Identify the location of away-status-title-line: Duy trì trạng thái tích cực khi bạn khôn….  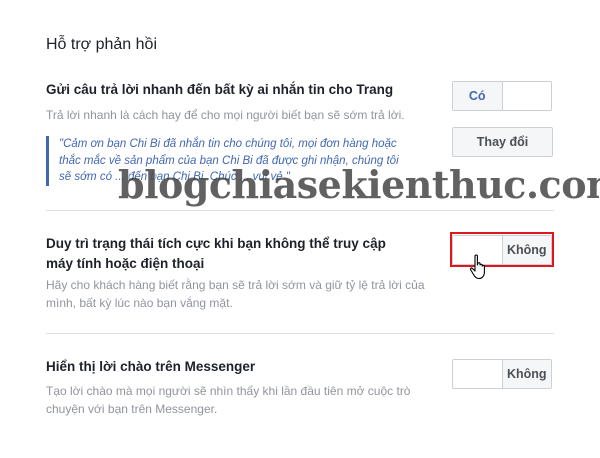
(216, 243).